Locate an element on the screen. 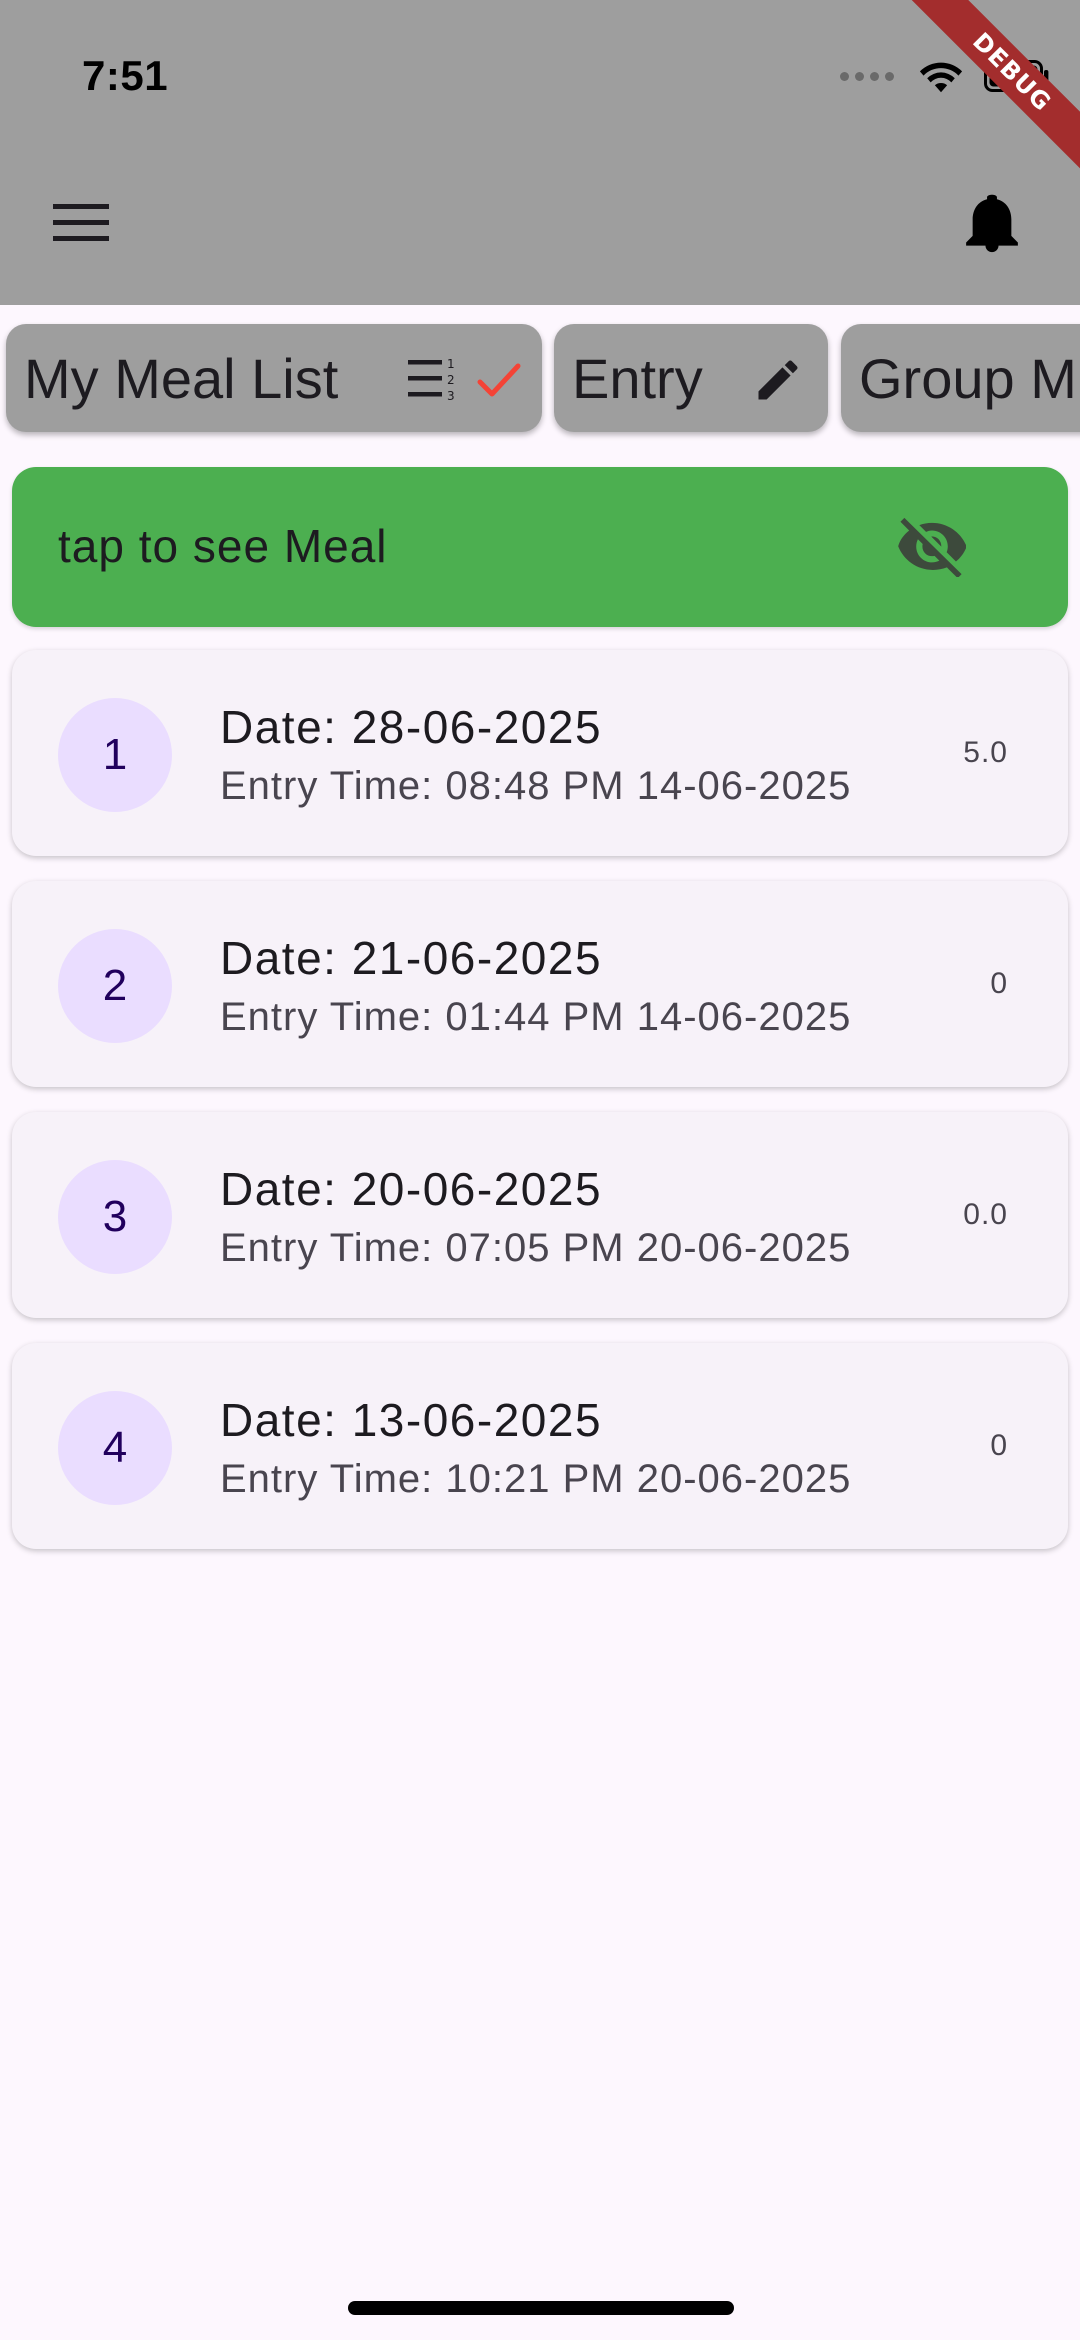  meal-entry-time: Entry Time: 10:21 PM 20-06-2025 is located at coordinates (536, 1479).